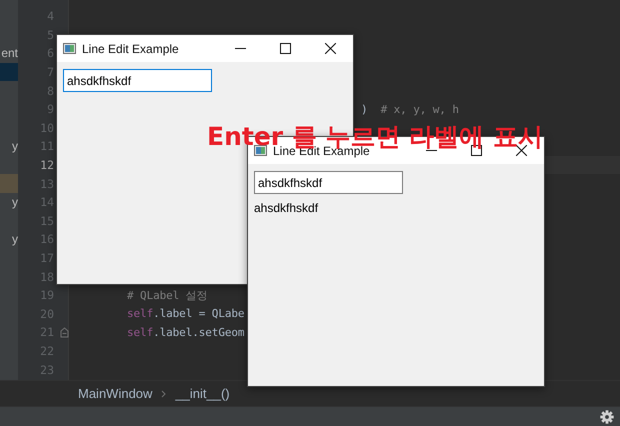 Image resolution: width=620 pixels, height=426 pixels. Describe the element at coordinates (285, 48) in the screenshot. I see `maximize-icon` at that location.